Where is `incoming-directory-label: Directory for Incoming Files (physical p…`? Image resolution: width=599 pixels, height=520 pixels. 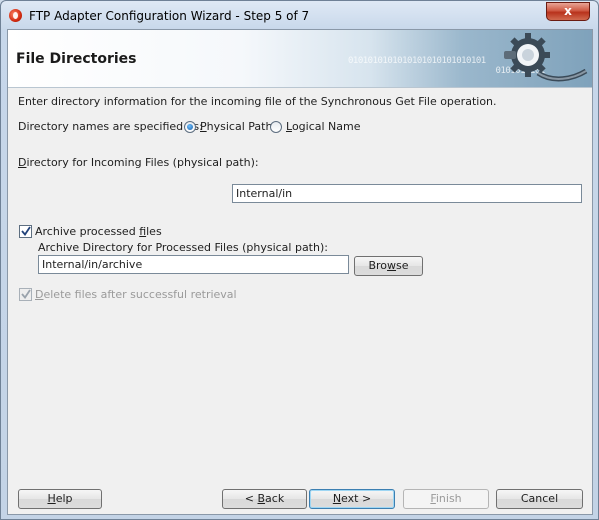 incoming-directory-label: Directory for Incoming Files (physical p… is located at coordinates (138, 162).